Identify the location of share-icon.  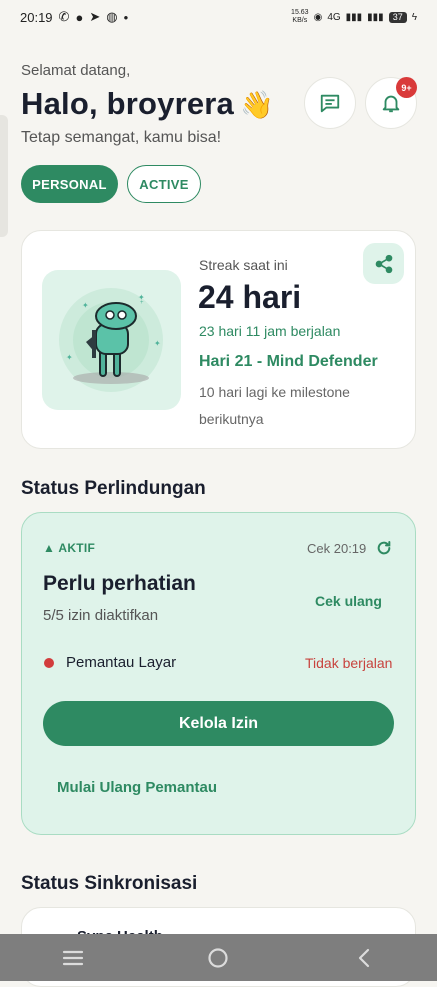
(383, 263).